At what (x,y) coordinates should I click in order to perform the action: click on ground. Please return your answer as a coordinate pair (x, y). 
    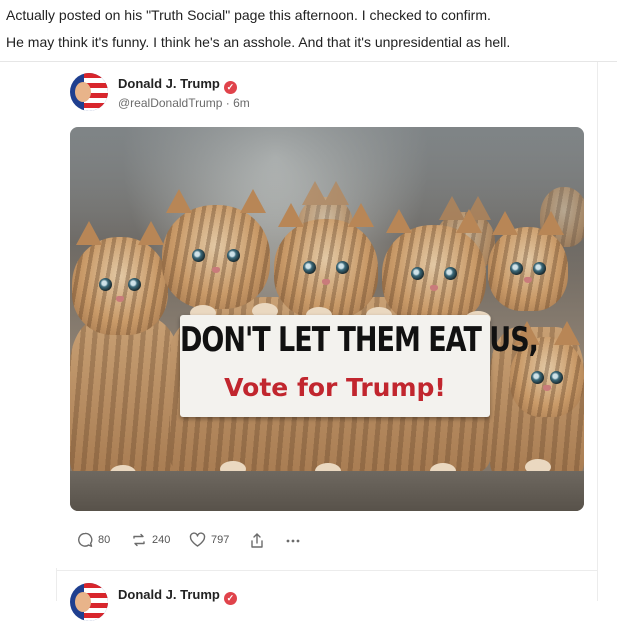
    Looking at the image, I should click on (327, 491).